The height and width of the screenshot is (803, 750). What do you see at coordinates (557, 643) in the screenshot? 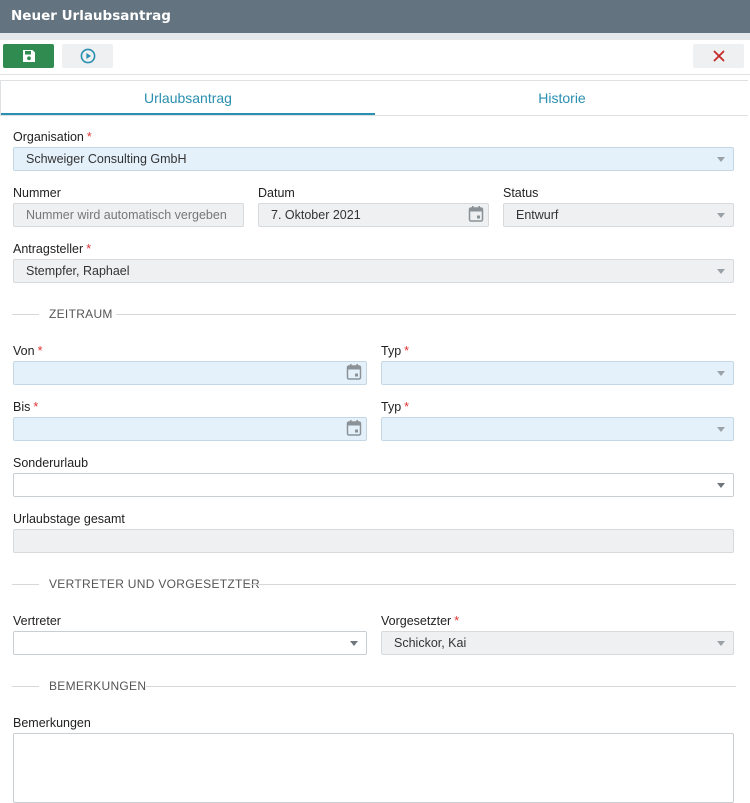
I see `vorgesetzter-select: Schickor, Kai` at bounding box center [557, 643].